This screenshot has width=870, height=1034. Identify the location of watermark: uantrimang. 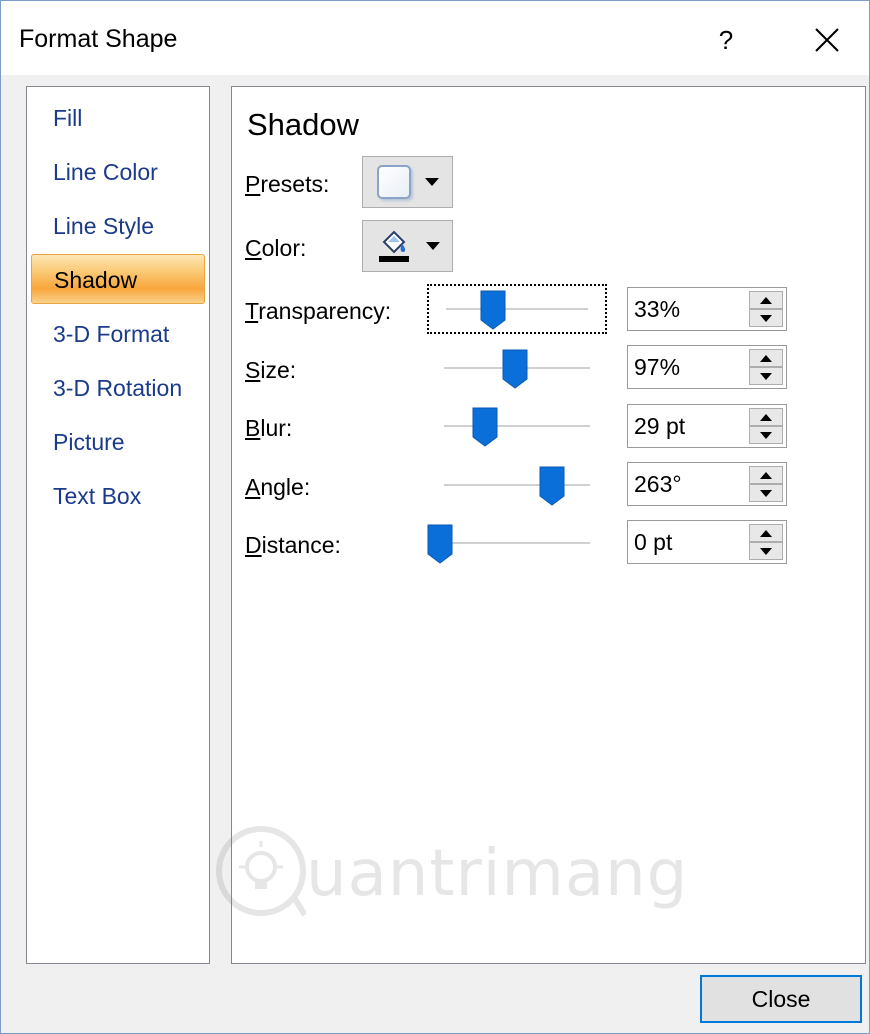
(471, 874).